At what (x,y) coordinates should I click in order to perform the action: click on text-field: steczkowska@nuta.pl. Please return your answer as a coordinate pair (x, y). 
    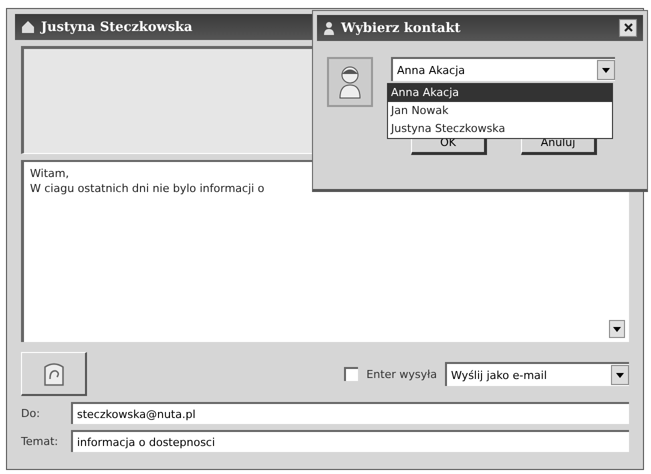
    Looking at the image, I should click on (350, 413).